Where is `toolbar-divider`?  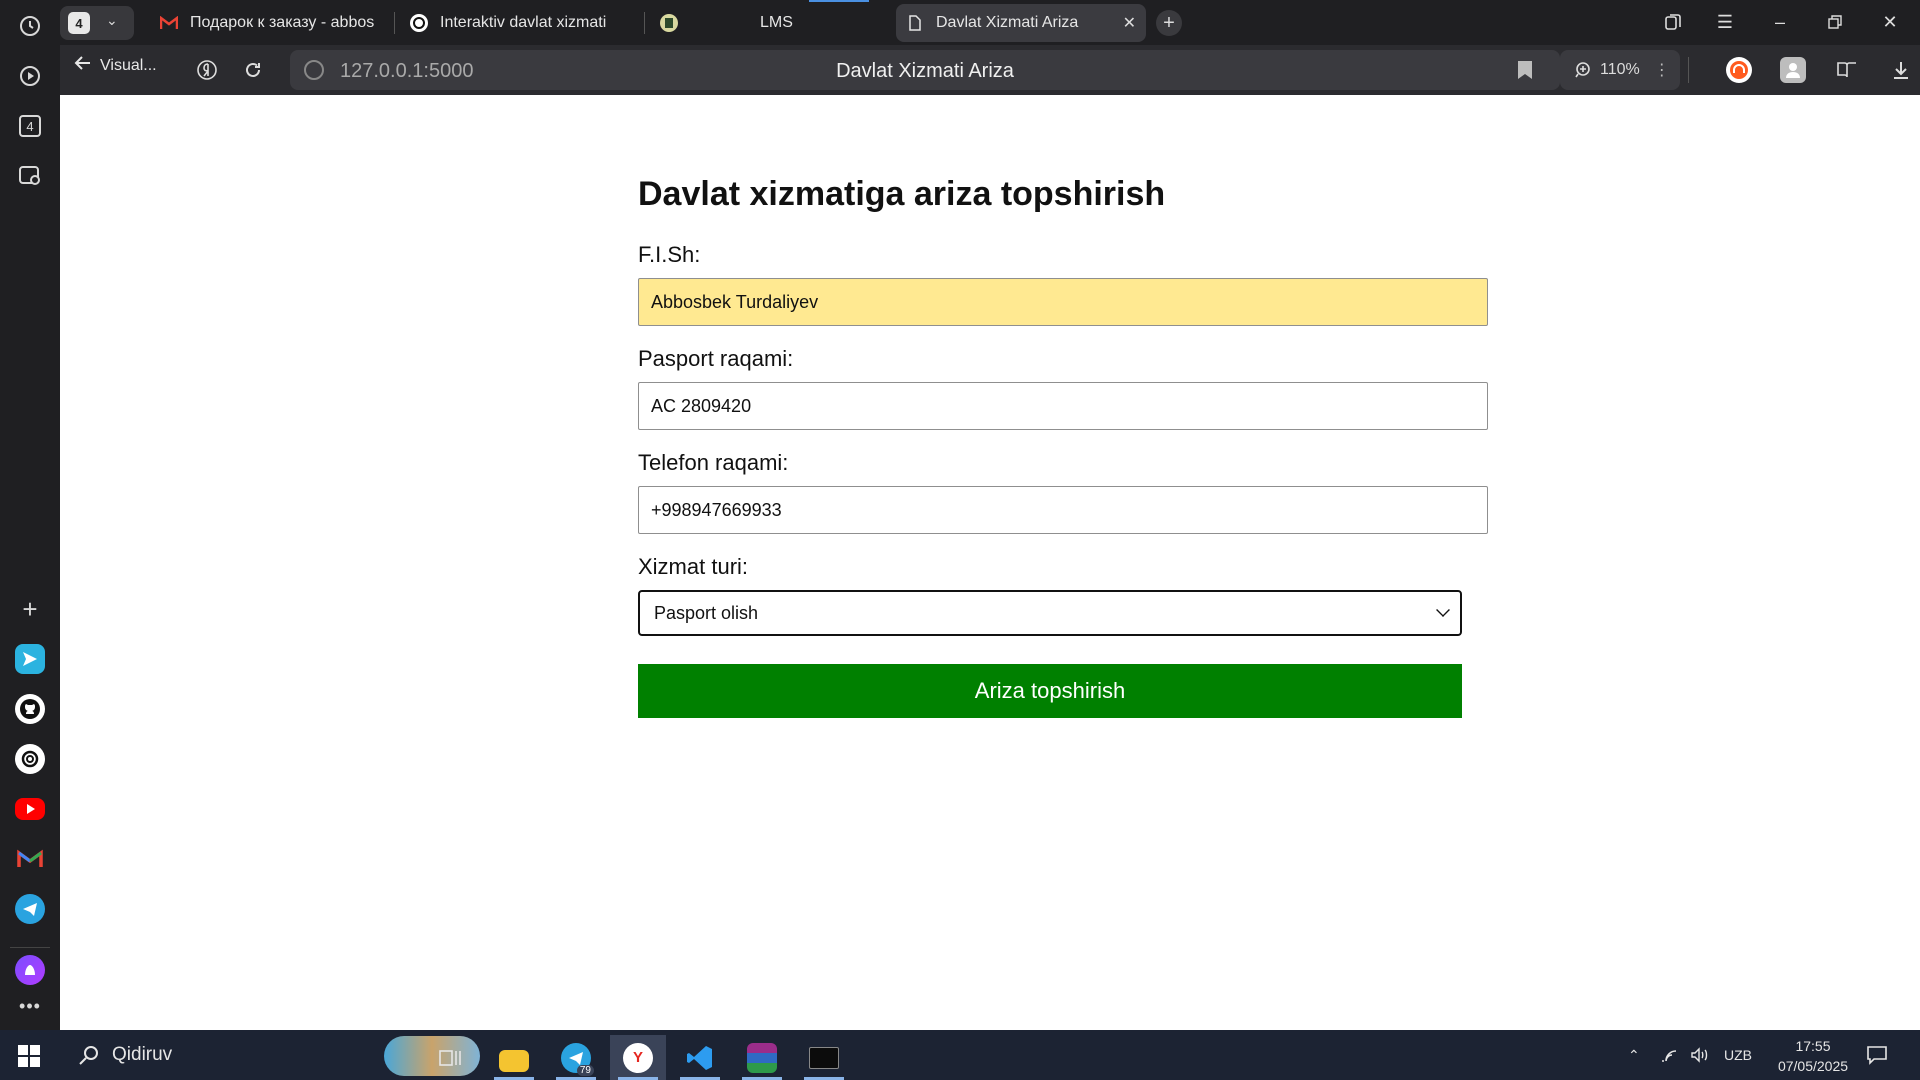 toolbar-divider is located at coordinates (1688, 70).